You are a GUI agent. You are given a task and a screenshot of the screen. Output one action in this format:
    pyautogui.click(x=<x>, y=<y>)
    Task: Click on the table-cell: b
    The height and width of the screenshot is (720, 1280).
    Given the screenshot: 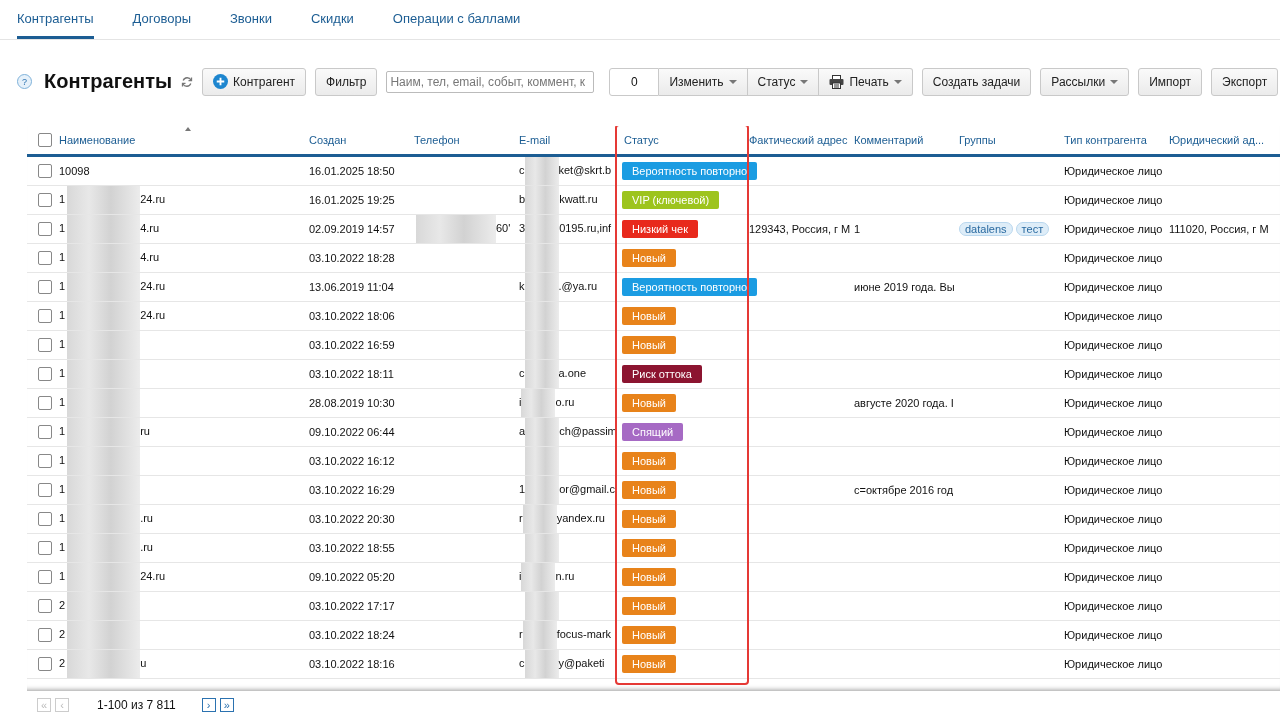 What is the action you would take?
    pyautogui.click(x=522, y=198)
    